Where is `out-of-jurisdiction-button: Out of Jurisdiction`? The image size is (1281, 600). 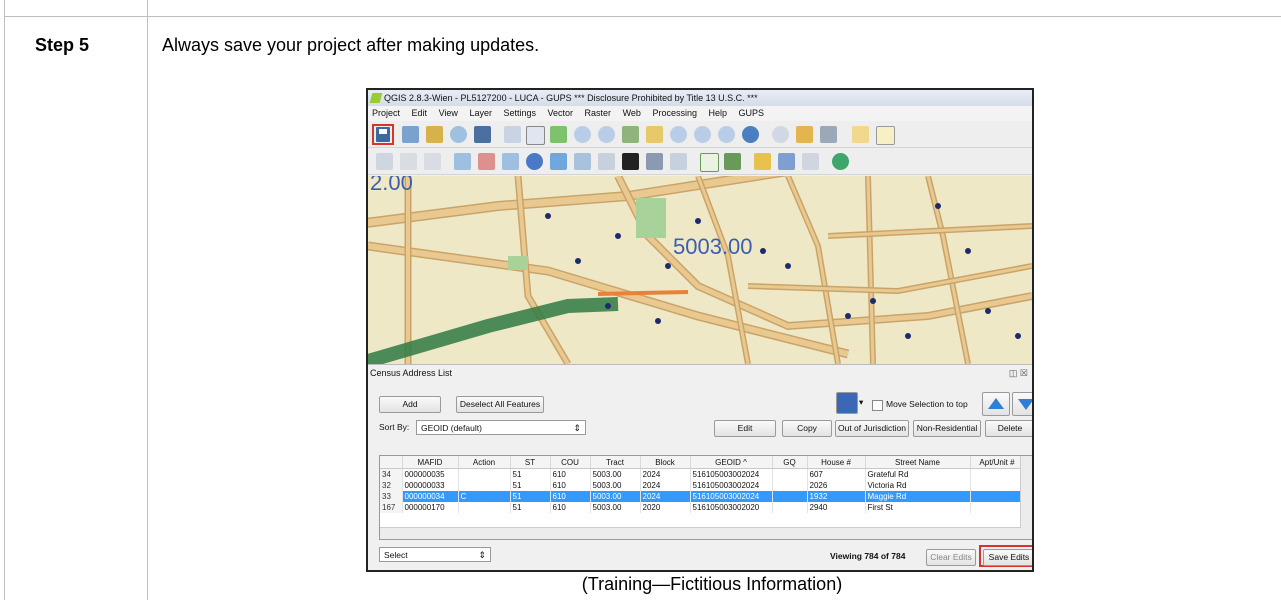 out-of-jurisdiction-button: Out of Jurisdiction is located at coordinates (872, 428).